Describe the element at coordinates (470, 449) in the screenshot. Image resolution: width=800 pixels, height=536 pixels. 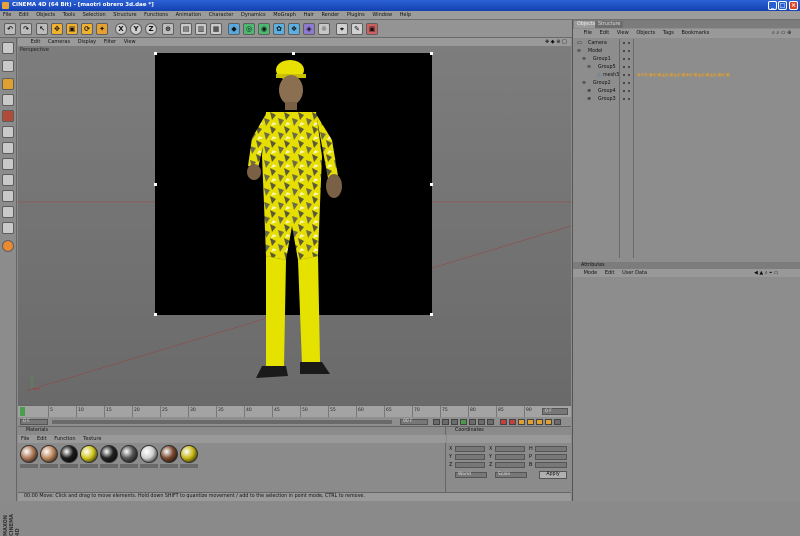
I see `position-x-field` at that location.